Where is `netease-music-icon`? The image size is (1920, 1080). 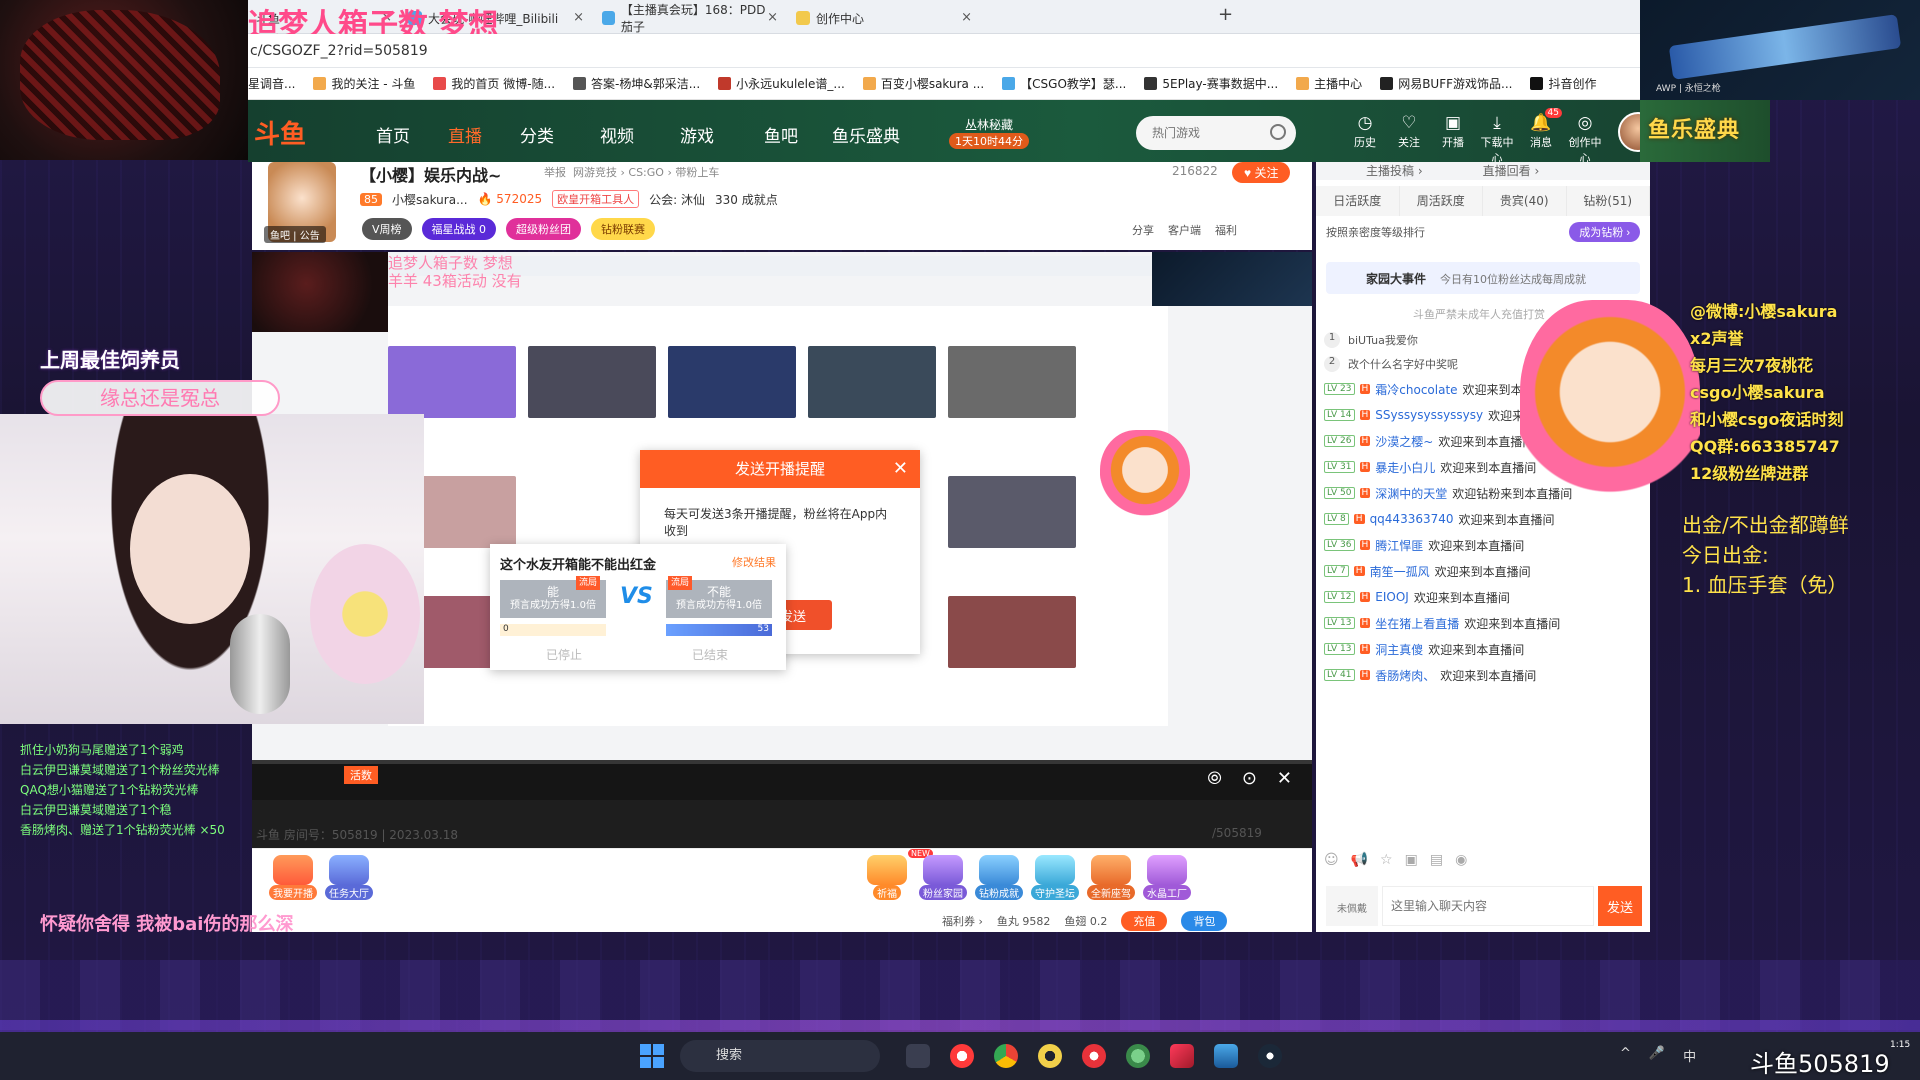 netease-music-icon is located at coordinates (1094, 1056).